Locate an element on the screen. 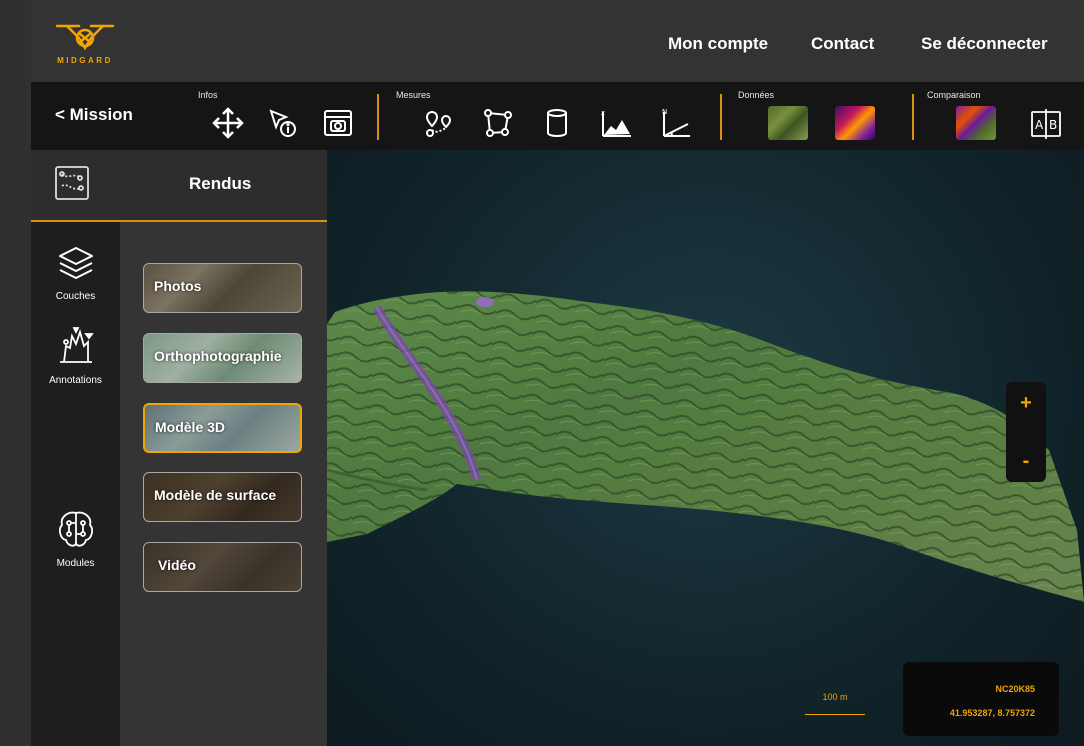 Image resolution: width=1084 pixels, height=746 pixels. scale-bar is located at coordinates (835, 714).